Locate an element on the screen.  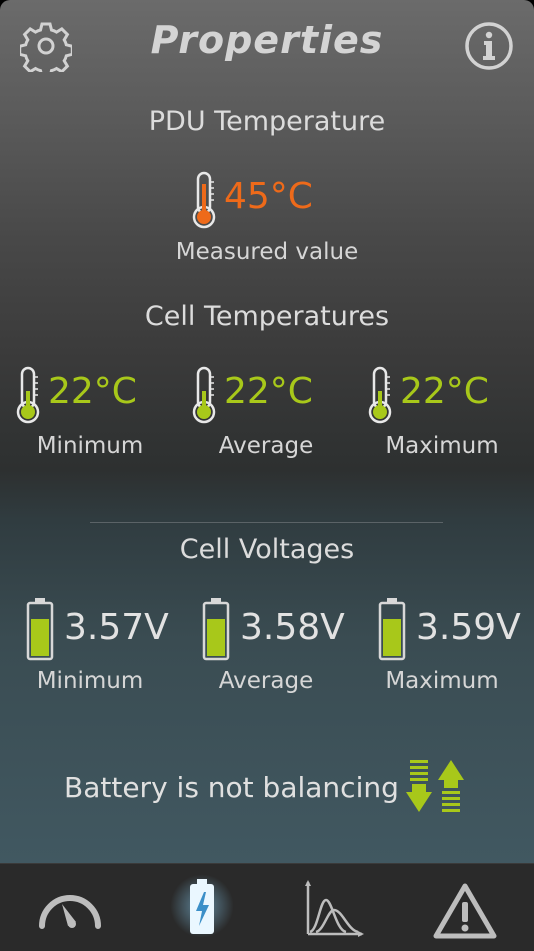
tab-dashboard is located at coordinates (70, 907).